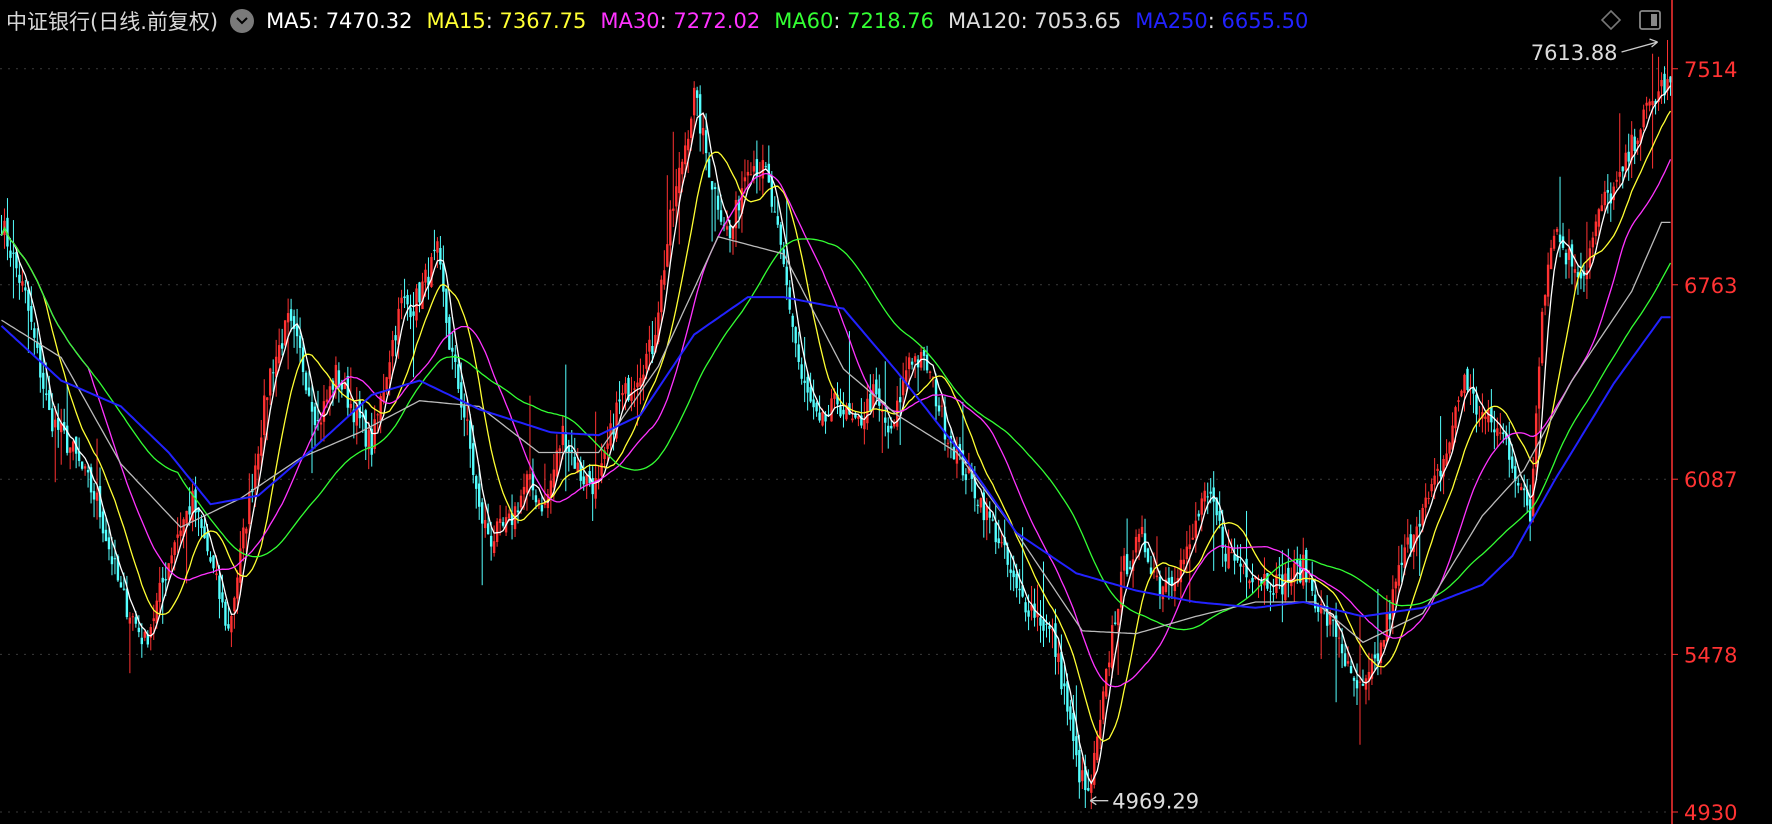  I want to click on indicator-ma60: MA60: 7218.76, so click(854, 21).